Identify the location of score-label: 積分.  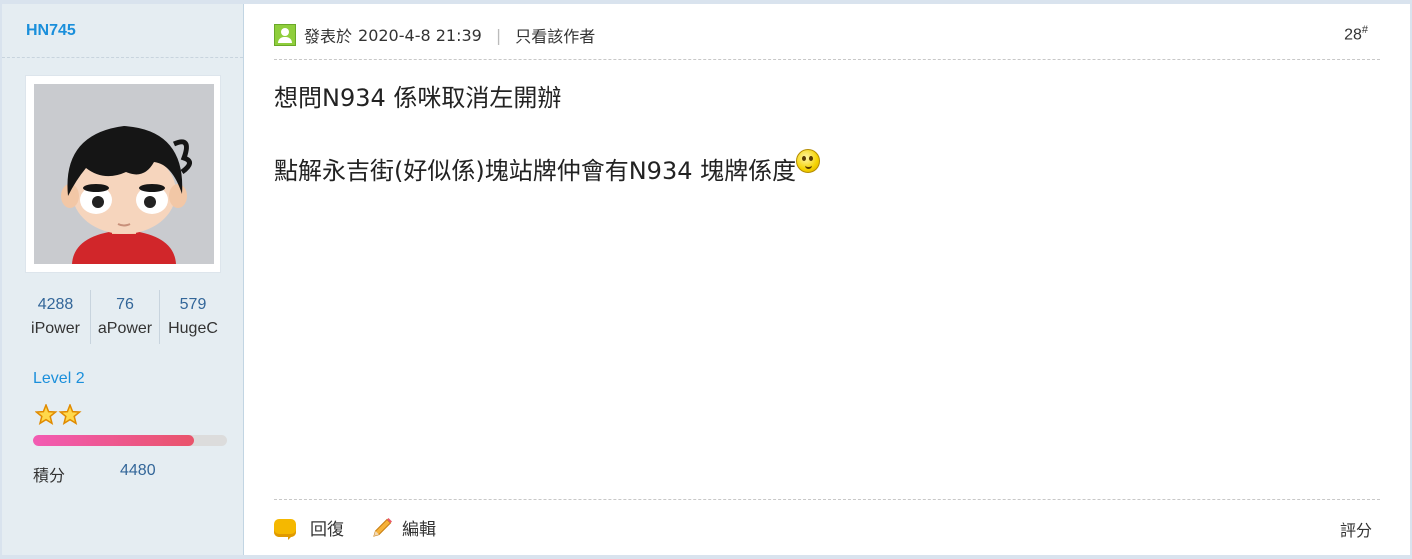
(49, 475).